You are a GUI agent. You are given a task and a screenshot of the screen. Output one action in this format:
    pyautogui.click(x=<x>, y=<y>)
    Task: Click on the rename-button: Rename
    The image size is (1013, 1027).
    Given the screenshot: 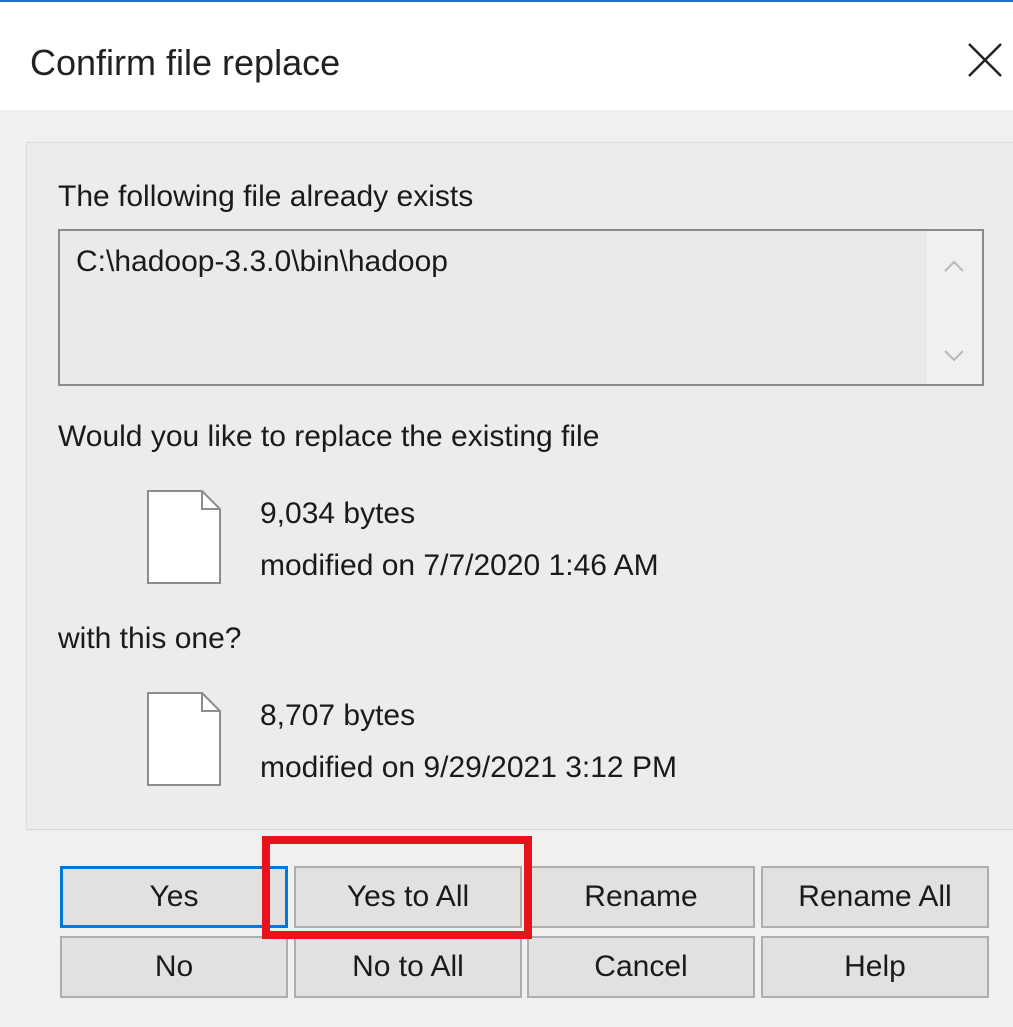 What is the action you would take?
    pyautogui.click(x=641, y=897)
    